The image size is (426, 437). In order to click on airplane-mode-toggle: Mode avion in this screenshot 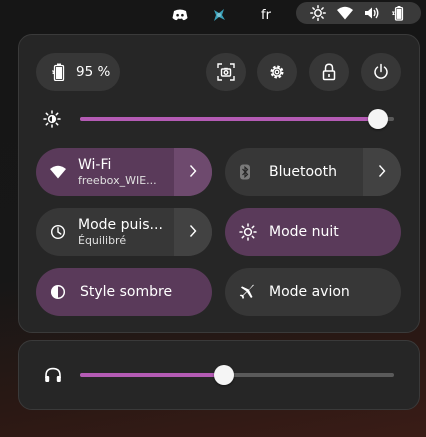, I will do `click(313, 292)`.